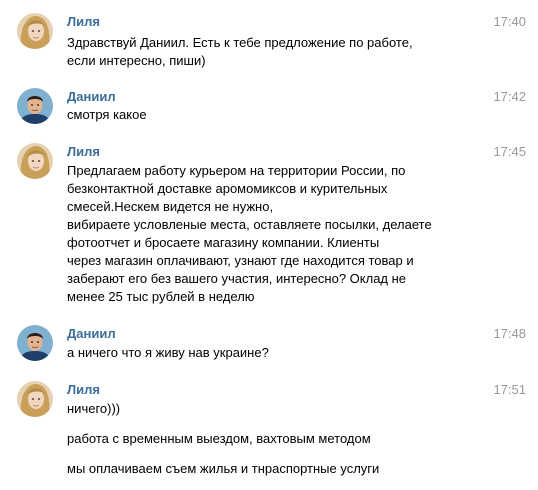 The width and height of the screenshot is (538, 490). Describe the element at coordinates (509, 151) in the screenshot. I see `message-time: 17:45` at that location.